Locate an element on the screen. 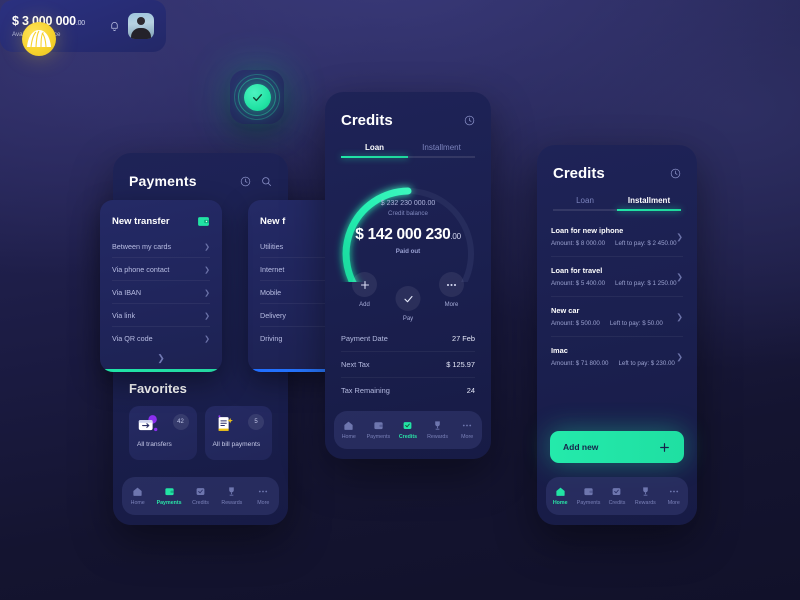 Image resolution: width=800 pixels, height=600 pixels. favorite-card-all-transfers: 42 All transfers is located at coordinates (163, 433).